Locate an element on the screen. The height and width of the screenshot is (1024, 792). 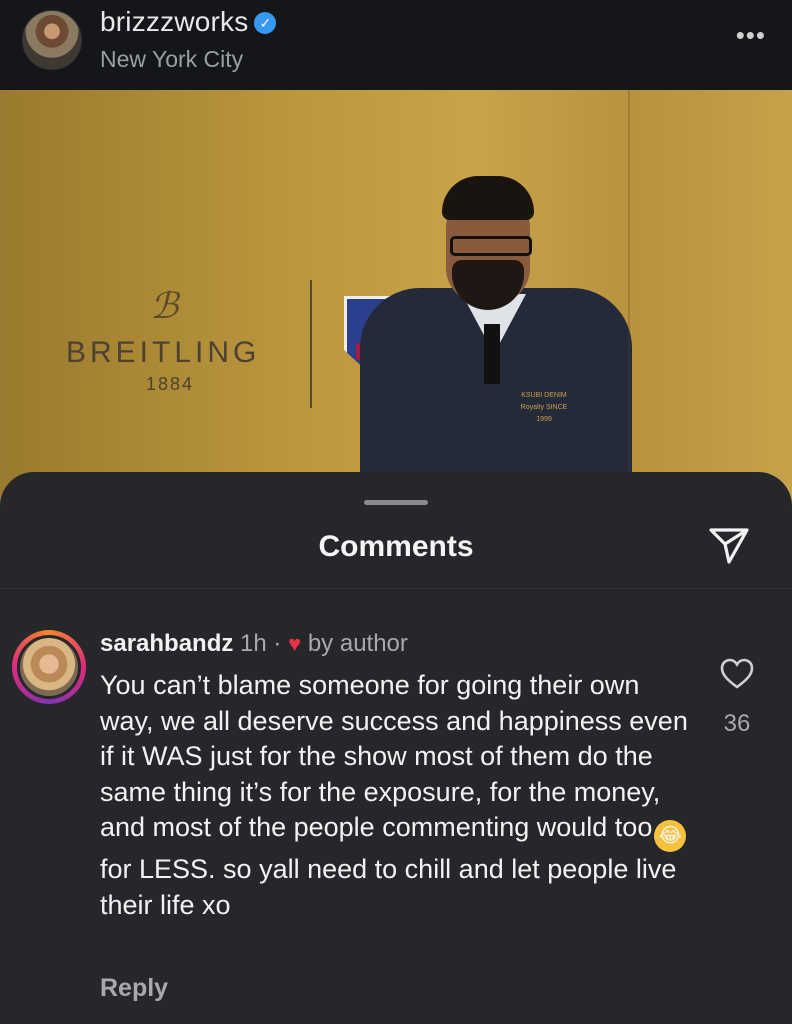
jacket-patch: KSUBI DENIM Royalty SINCE 1999 is located at coordinates (544, 407).